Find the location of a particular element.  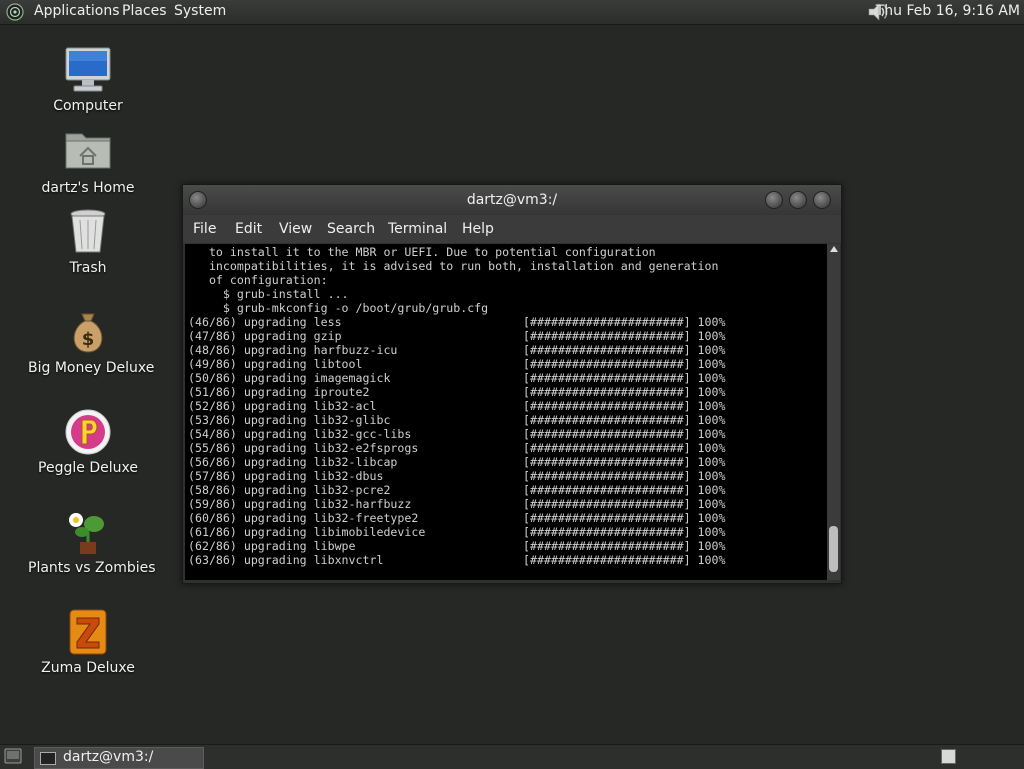

menu-search: Search is located at coordinates (351, 229).